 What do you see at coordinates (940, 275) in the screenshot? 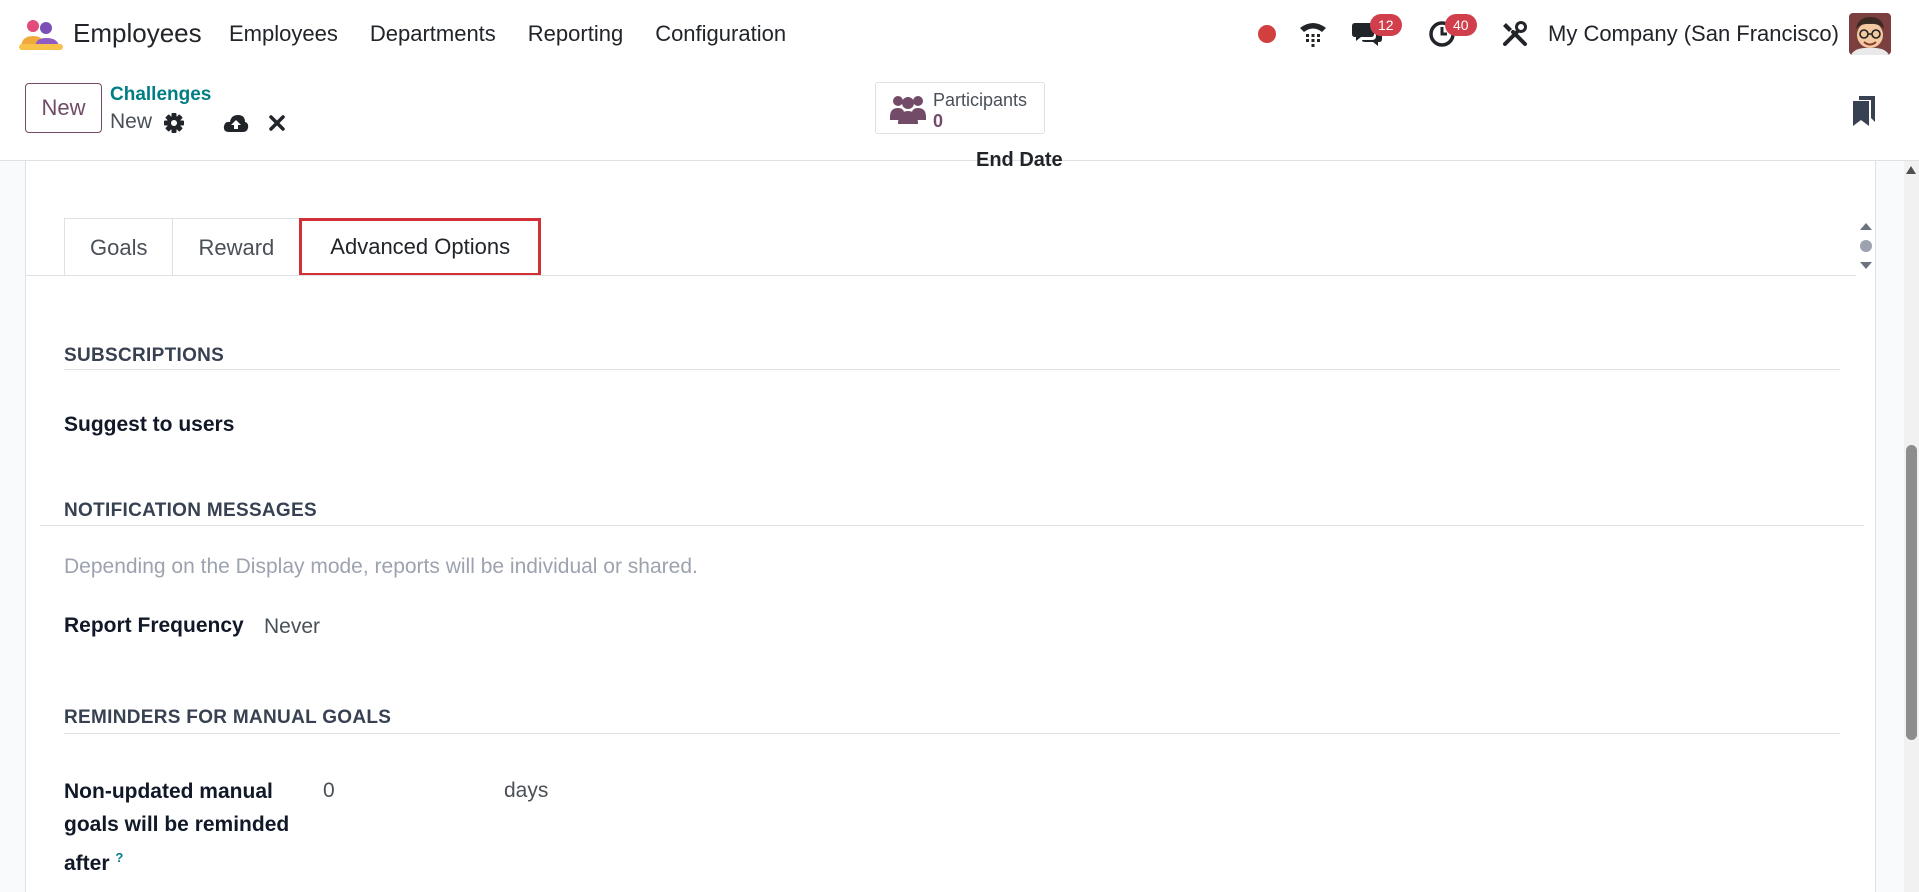
I see `tabs-divider` at bounding box center [940, 275].